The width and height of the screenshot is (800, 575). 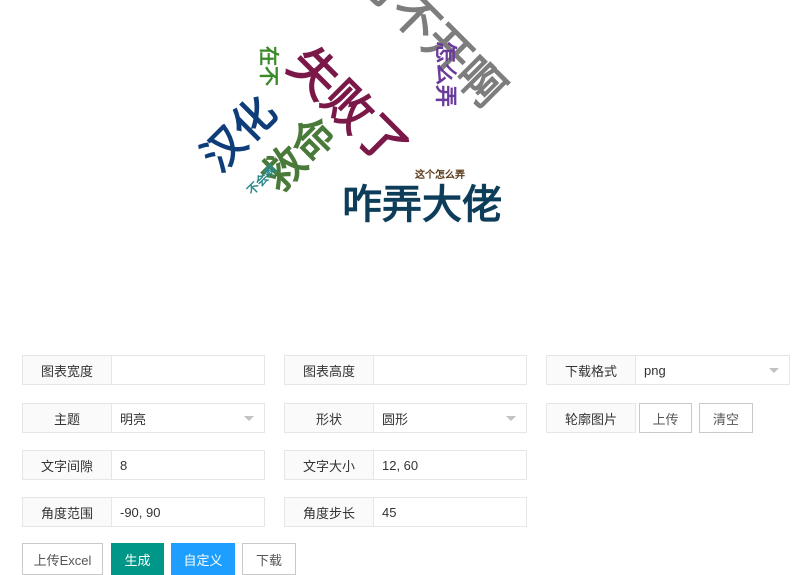 I want to click on download-format-select: png, so click(x=712, y=370).